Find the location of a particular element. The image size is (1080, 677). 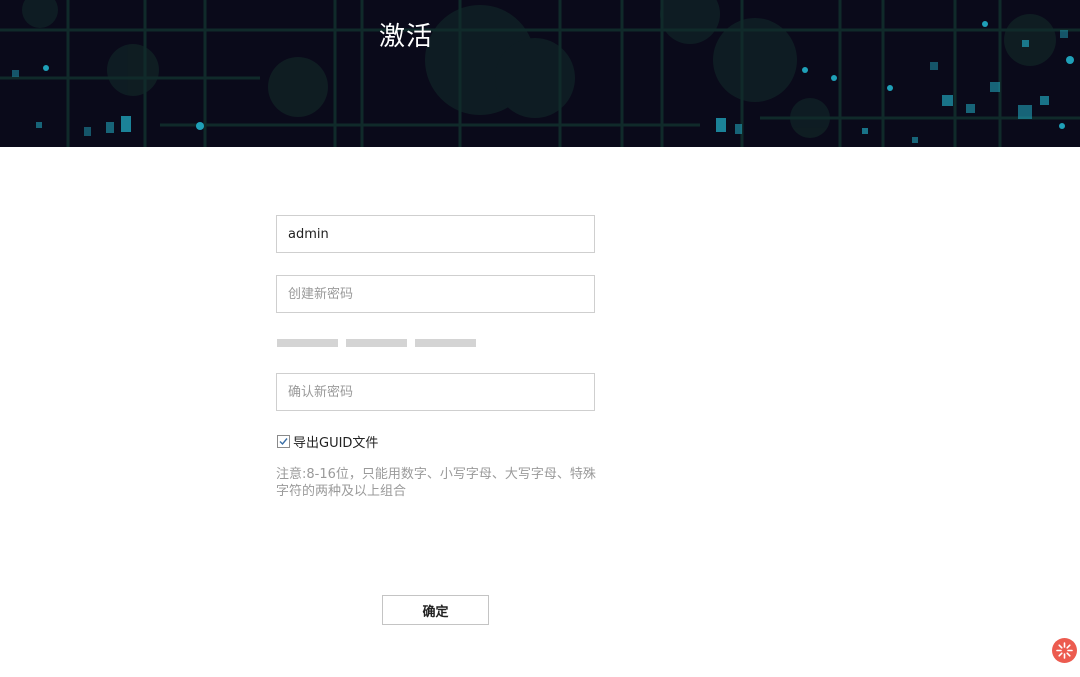

confirm-password-field is located at coordinates (435, 392).